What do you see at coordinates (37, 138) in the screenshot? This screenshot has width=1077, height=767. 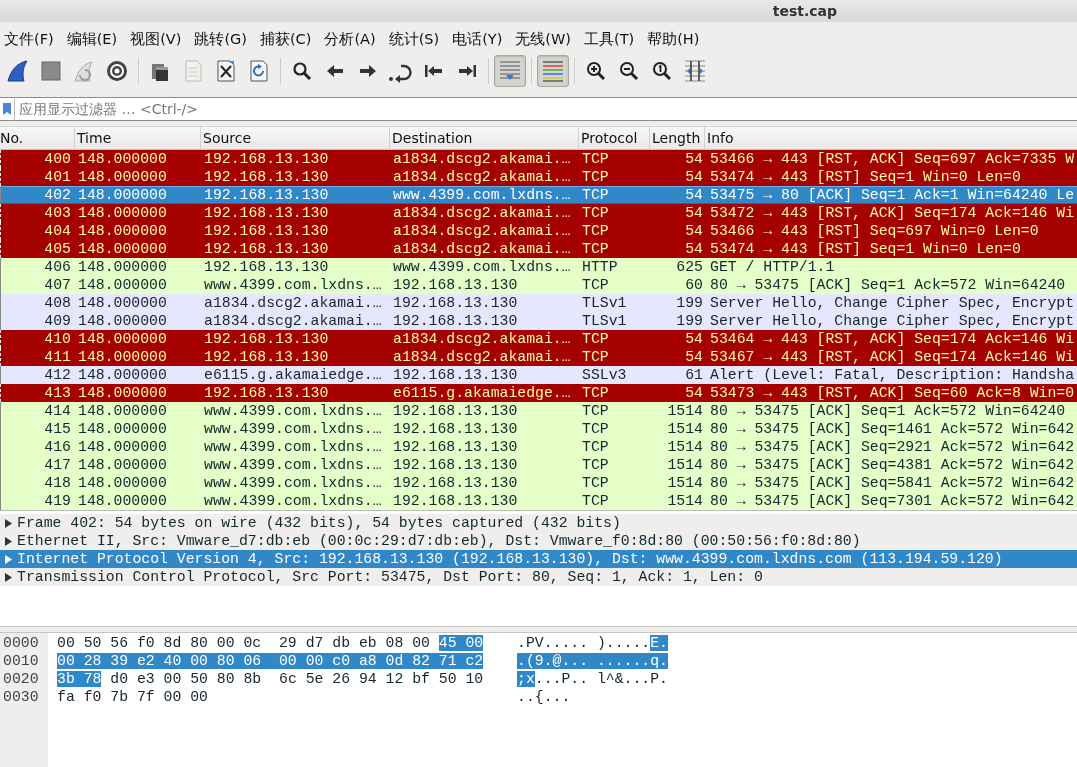 I see `column-header: No.` at bounding box center [37, 138].